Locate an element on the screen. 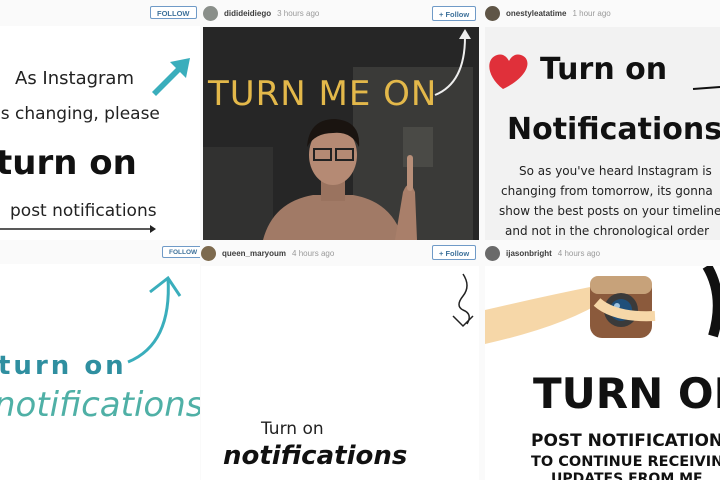 The width and height of the screenshot is (720, 480). post-header: ijasonbright 4 hours ago is located at coordinates (542, 253).